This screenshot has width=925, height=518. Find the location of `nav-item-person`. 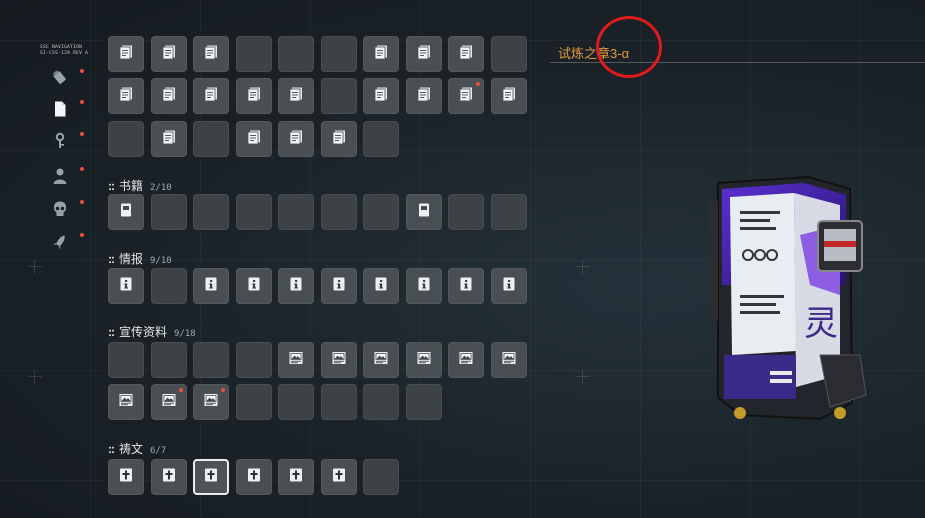

nav-item-person is located at coordinates (60, 178).